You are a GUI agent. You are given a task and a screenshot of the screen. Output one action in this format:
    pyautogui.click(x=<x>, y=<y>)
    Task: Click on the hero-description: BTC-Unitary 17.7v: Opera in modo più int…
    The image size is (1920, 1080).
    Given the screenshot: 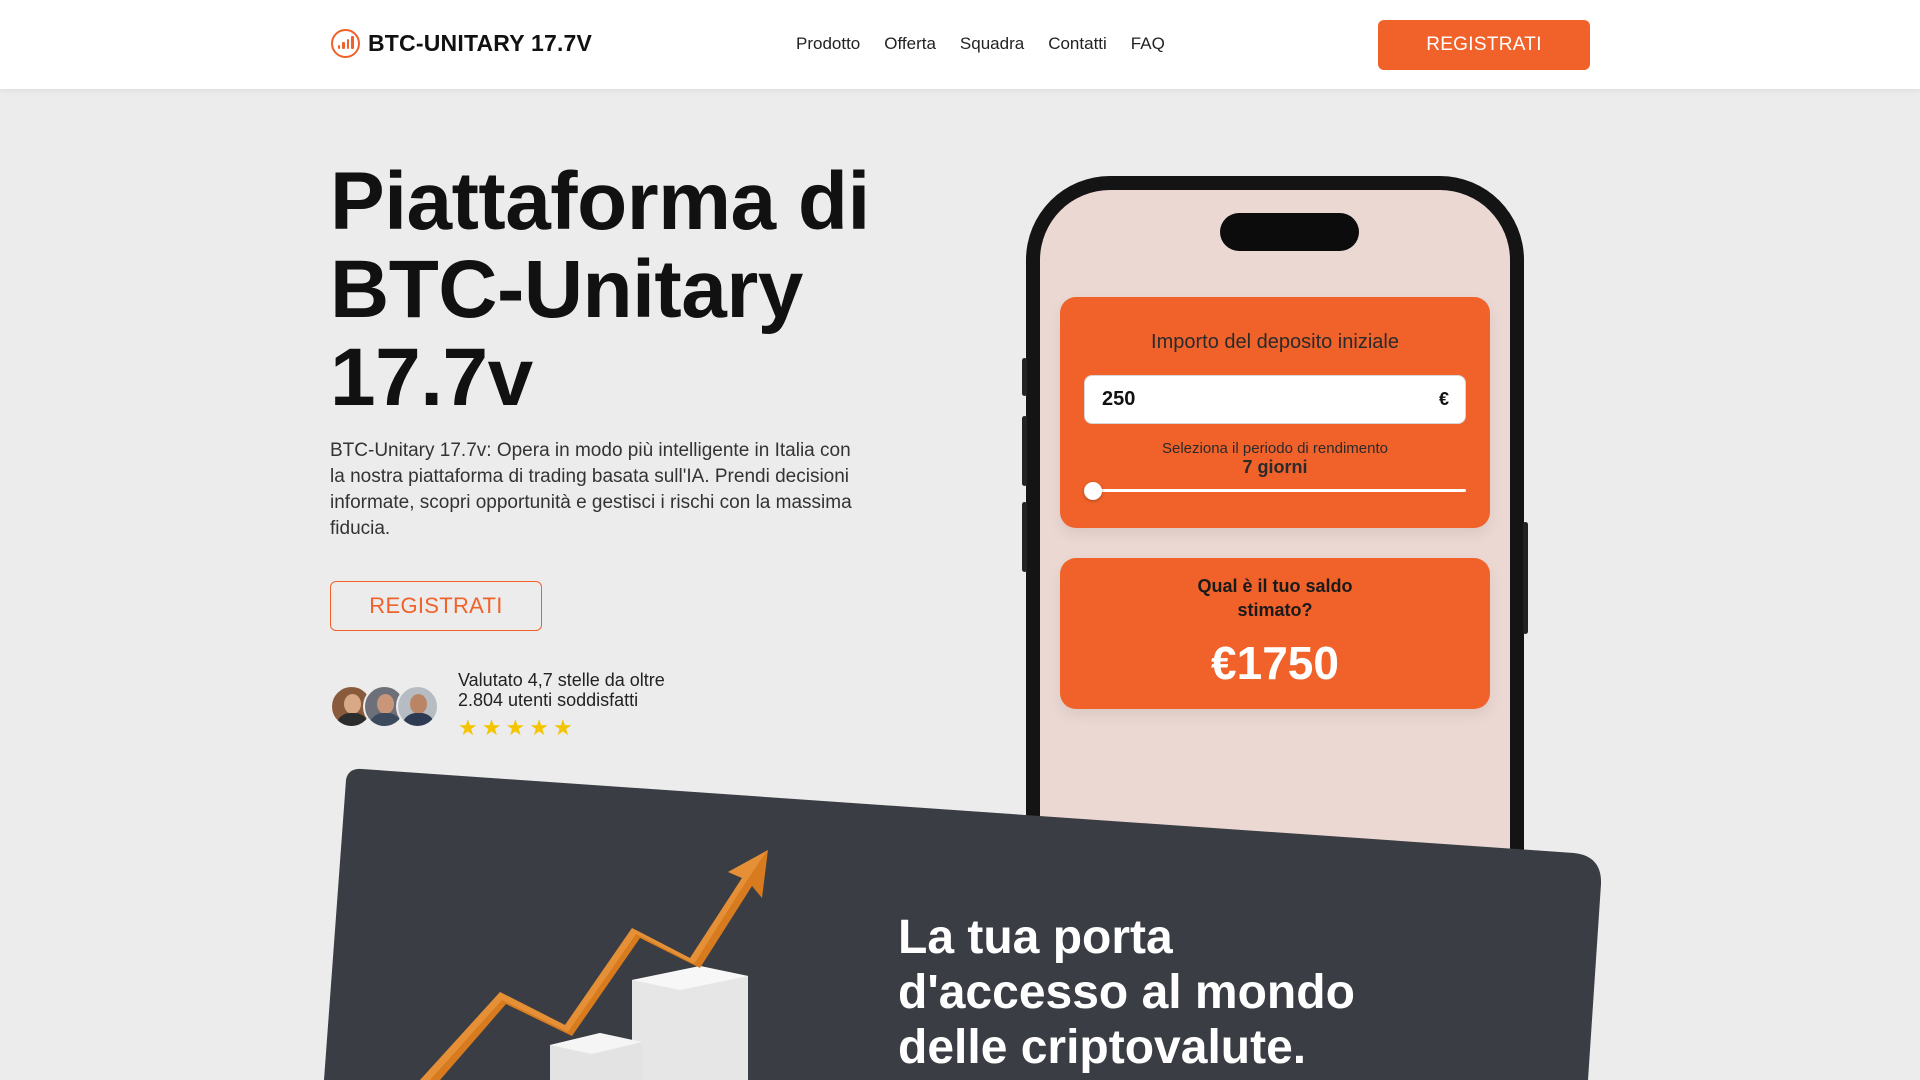 What is the action you would take?
    pyautogui.click(x=591, y=489)
    